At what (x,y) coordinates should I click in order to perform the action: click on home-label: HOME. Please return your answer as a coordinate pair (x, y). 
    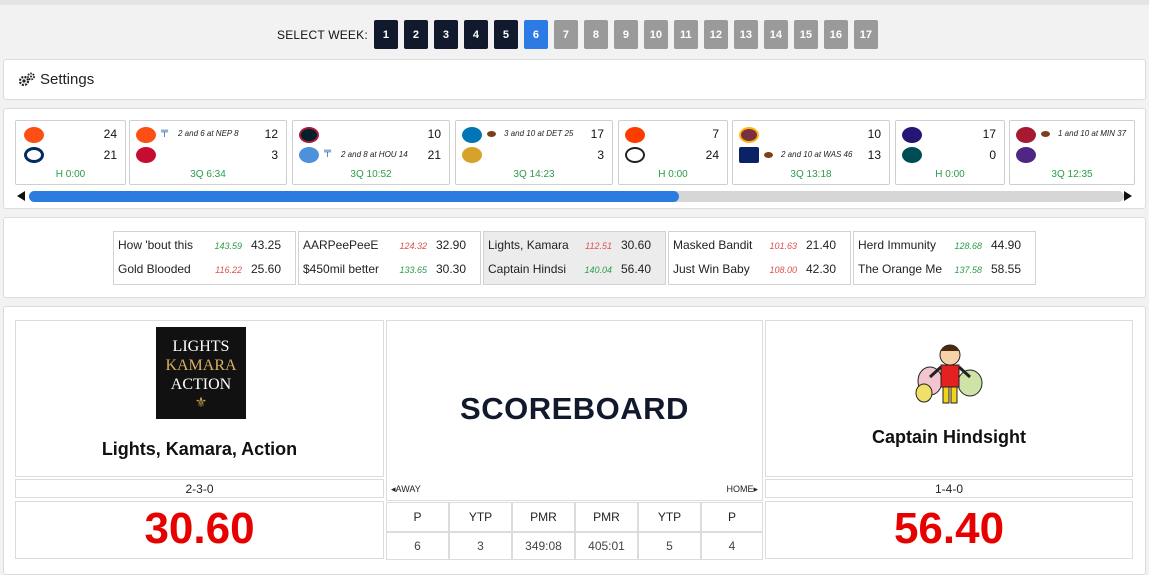
    Looking at the image, I should click on (740, 489).